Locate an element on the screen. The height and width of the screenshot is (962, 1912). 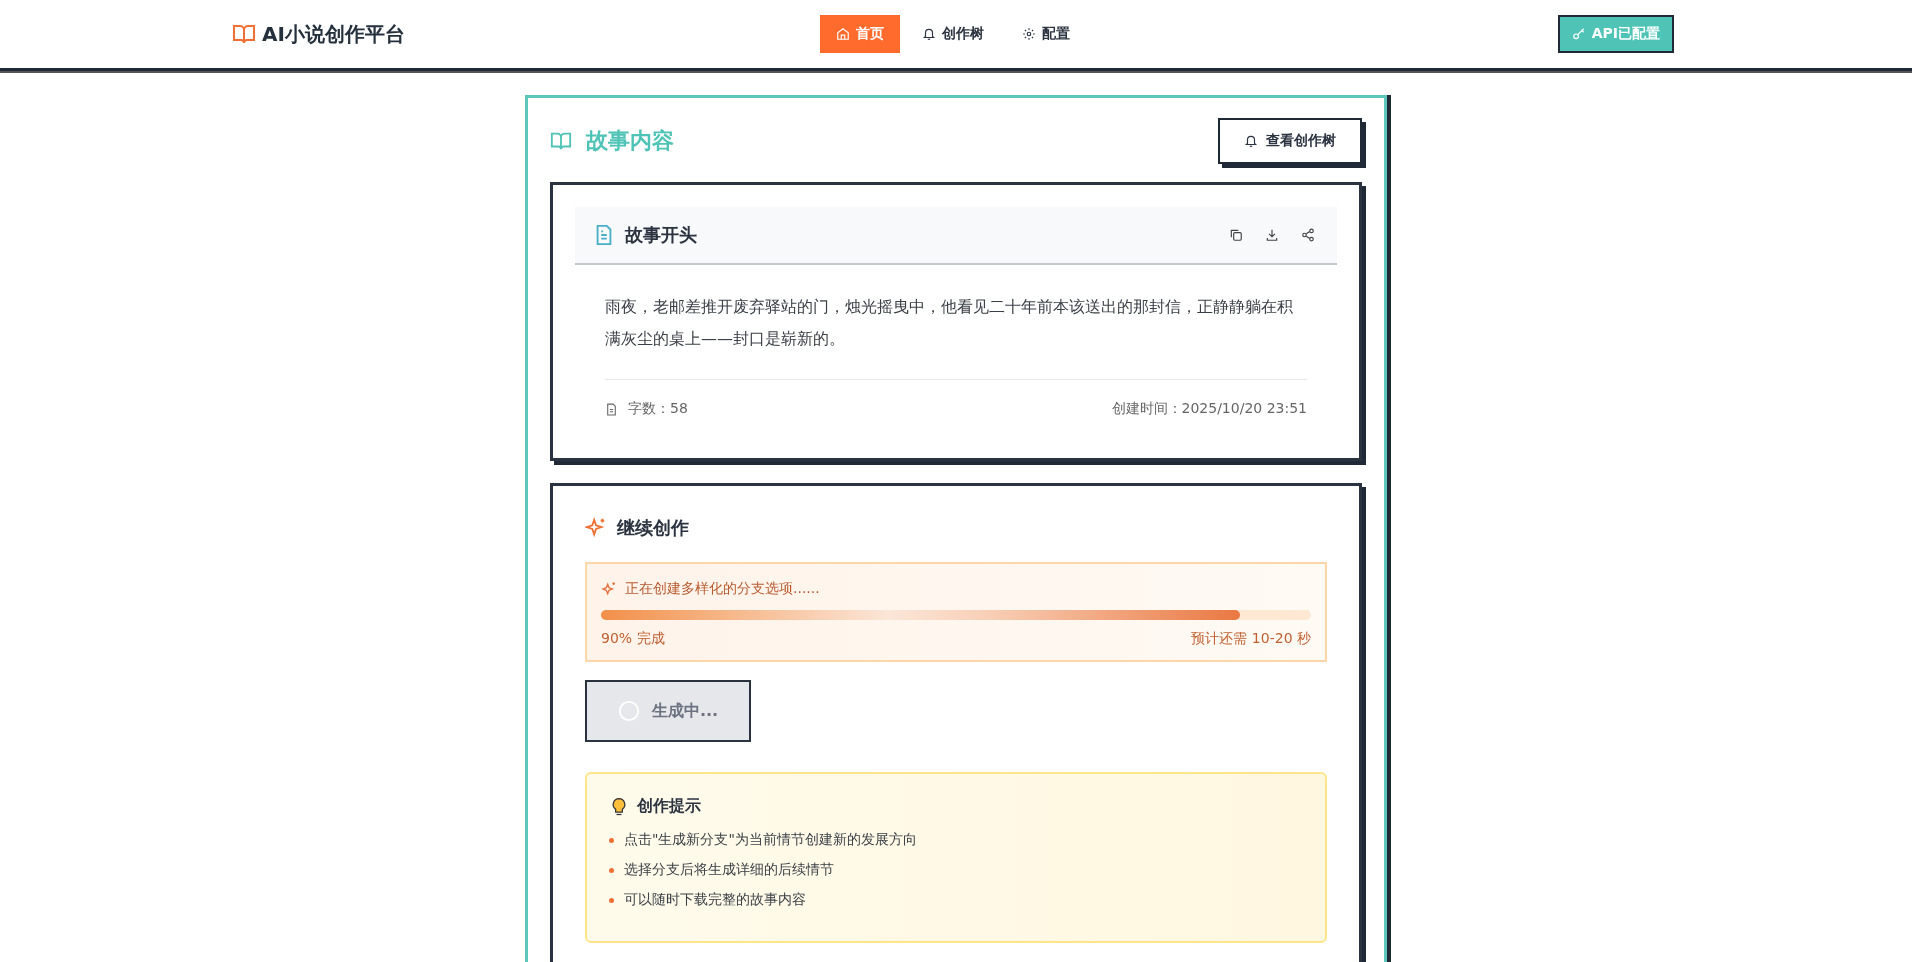
word-count: 字数：58 is located at coordinates (658, 409).